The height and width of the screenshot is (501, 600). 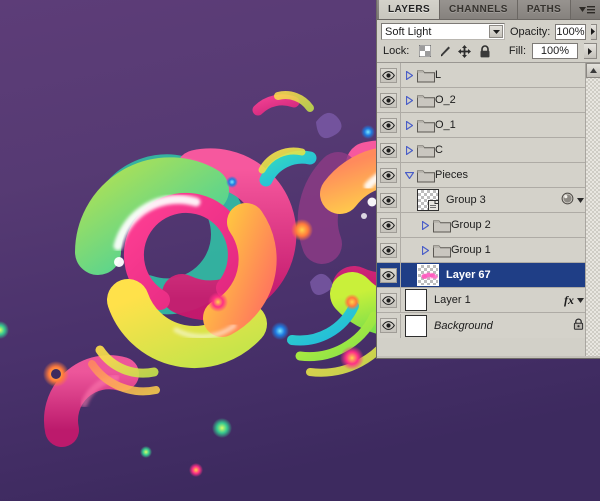 I want to click on layer-name: L, so click(x=438, y=75).